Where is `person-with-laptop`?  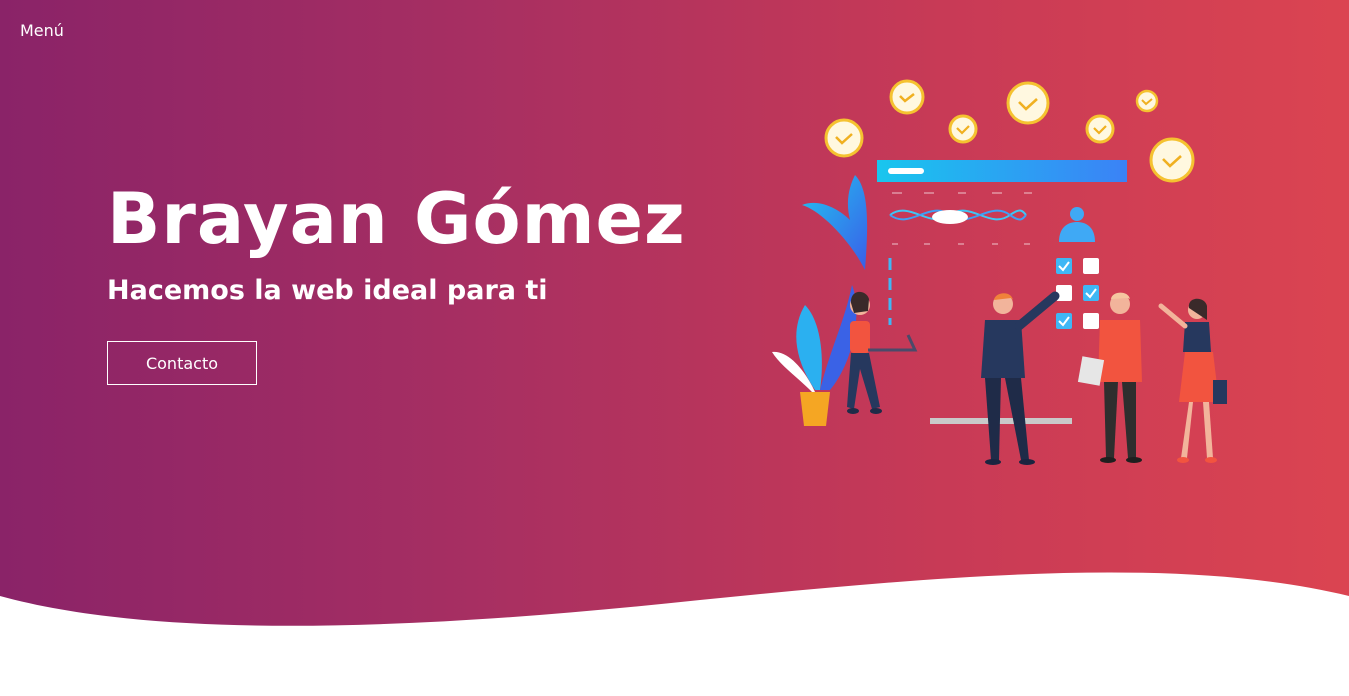
person-with-laptop is located at coordinates (882, 352).